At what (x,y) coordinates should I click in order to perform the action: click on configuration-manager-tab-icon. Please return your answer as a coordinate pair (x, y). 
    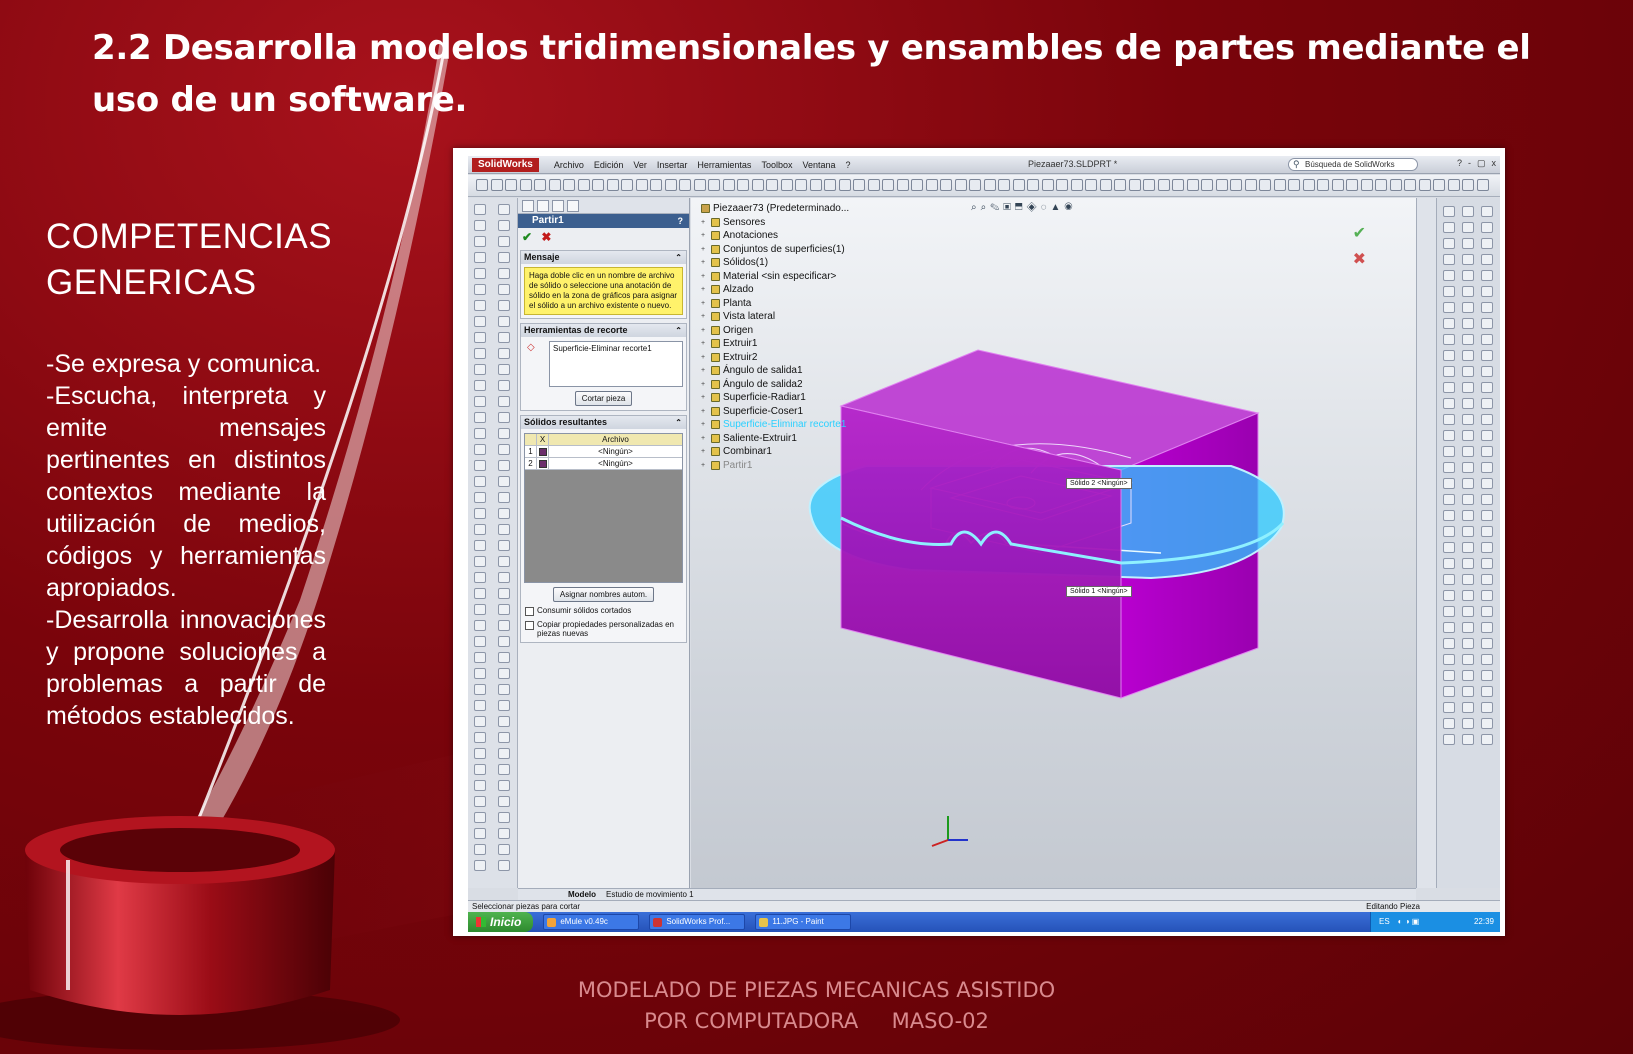
    Looking at the image, I should click on (558, 206).